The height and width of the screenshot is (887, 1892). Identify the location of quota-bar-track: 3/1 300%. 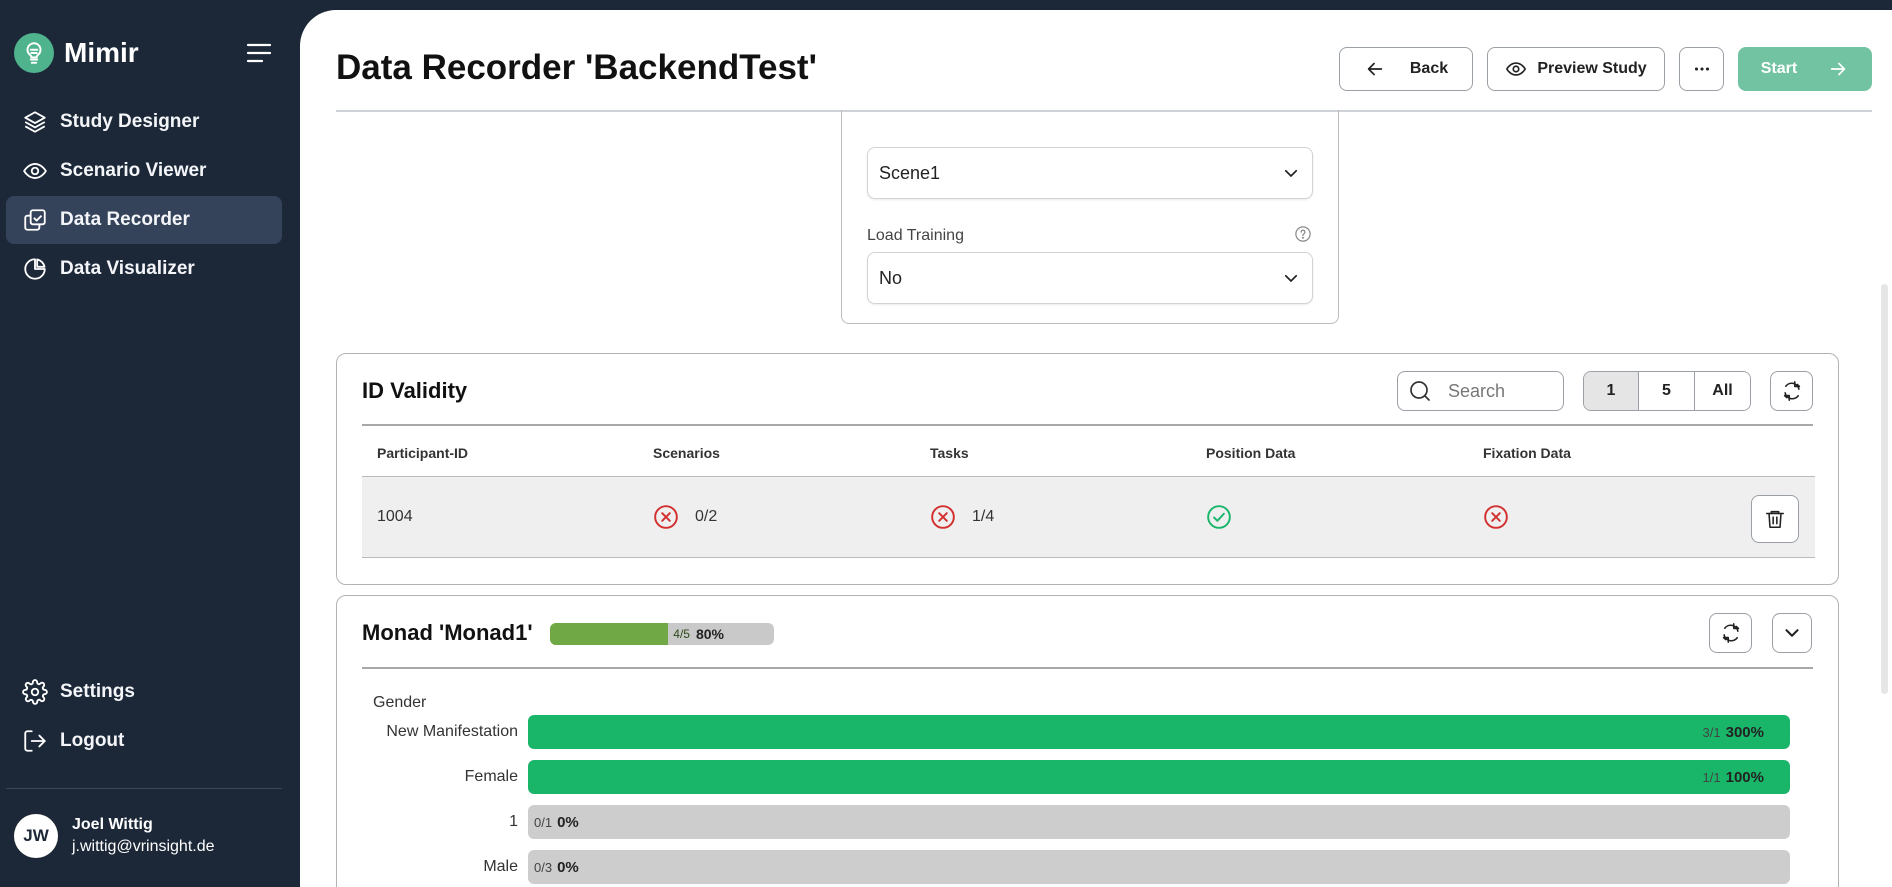
(1159, 732).